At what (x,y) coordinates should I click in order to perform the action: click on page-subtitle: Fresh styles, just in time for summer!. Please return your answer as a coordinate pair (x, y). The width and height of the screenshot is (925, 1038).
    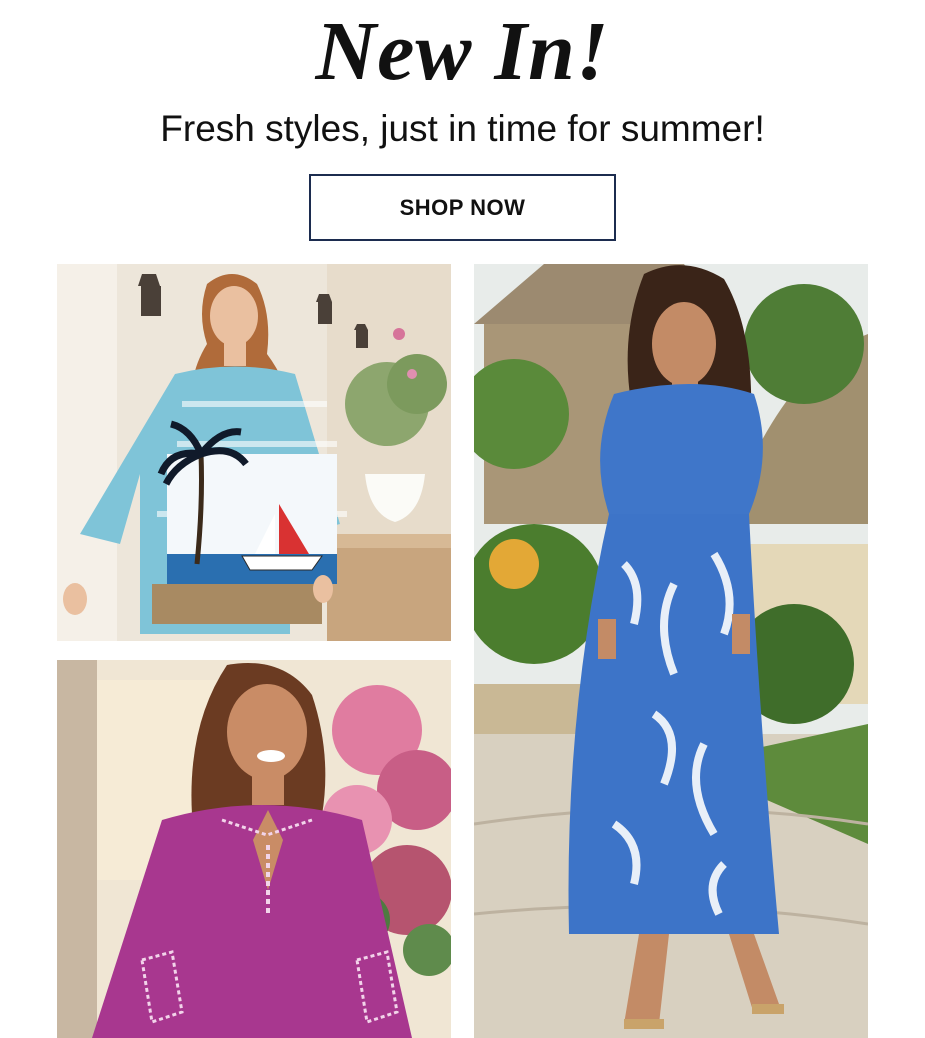
    Looking at the image, I should click on (462, 128).